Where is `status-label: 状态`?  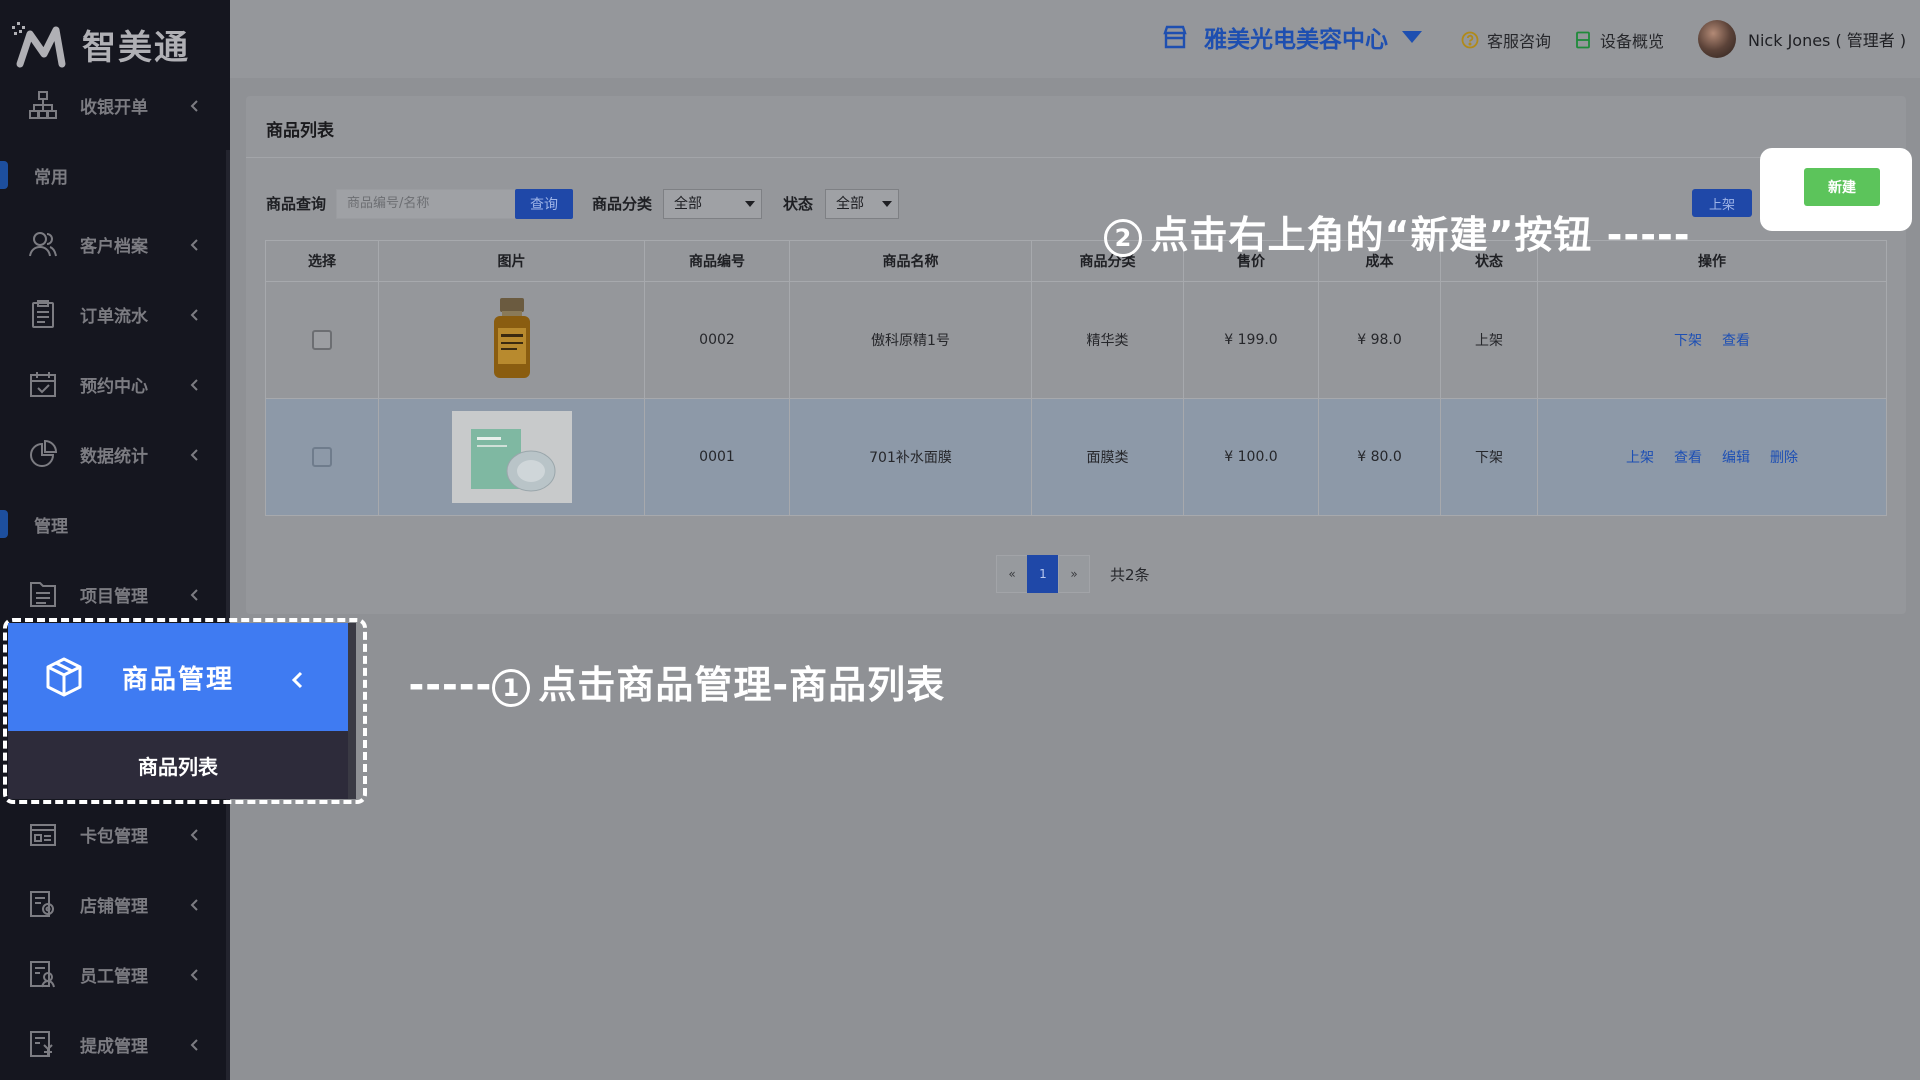 status-label: 状态 is located at coordinates (798, 204).